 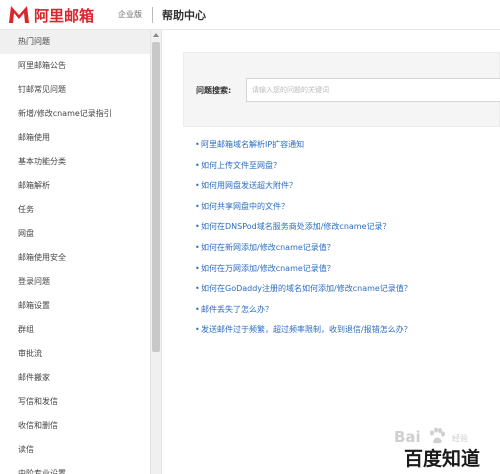 What do you see at coordinates (268, 268) in the screenshot?
I see `faq-link-text: 如何在万网添加/修改cname记录值？` at bounding box center [268, 268].